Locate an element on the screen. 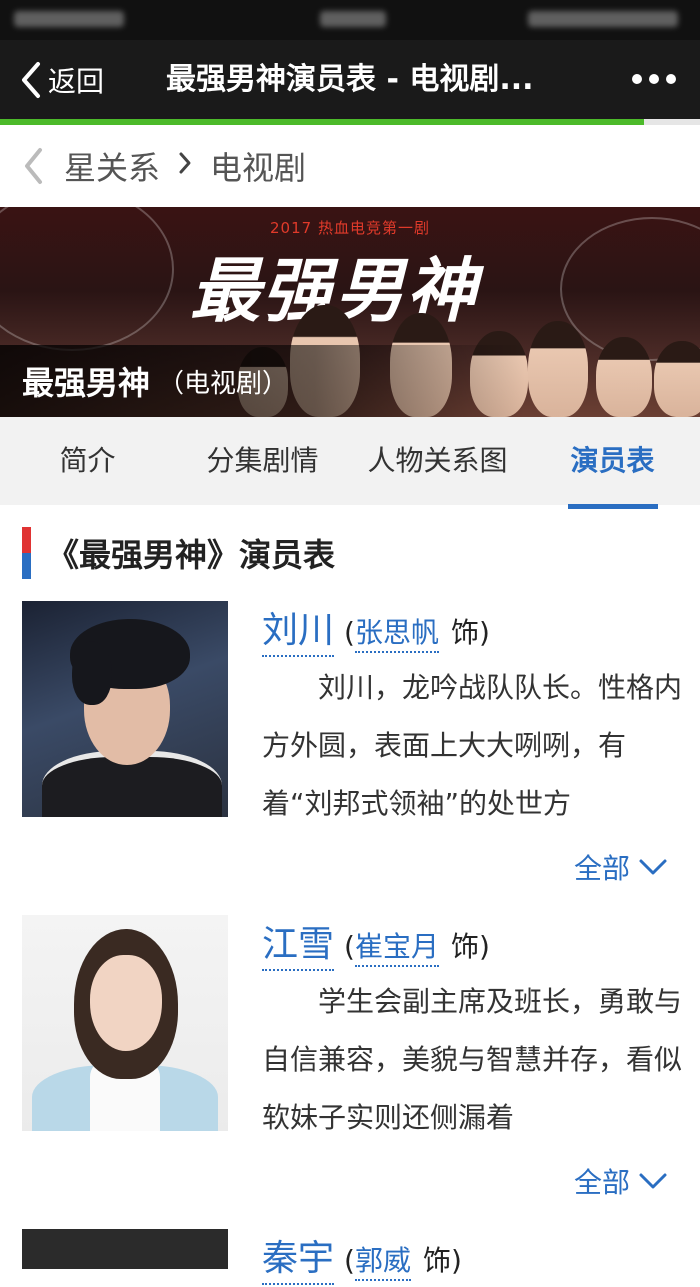 Image resolution: width=700 pixels, height=1287 pixels. chevron-right-icon is located at coordinates (185, 166).